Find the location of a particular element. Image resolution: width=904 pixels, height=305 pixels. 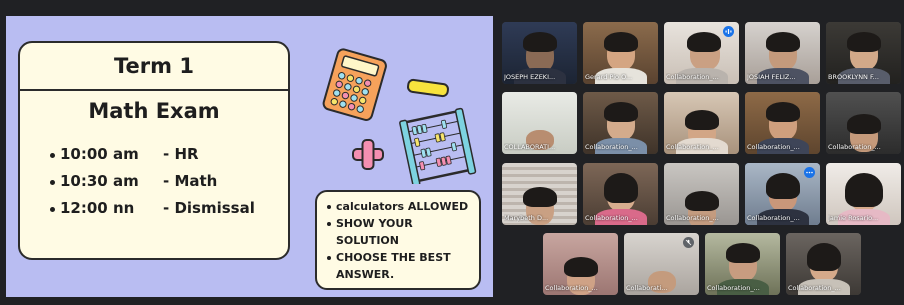

muted-mic-icon is located at coordinates (688, 242).